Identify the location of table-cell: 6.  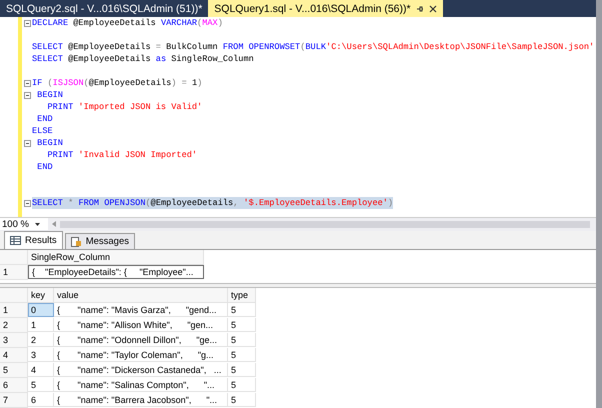
(41, 400).